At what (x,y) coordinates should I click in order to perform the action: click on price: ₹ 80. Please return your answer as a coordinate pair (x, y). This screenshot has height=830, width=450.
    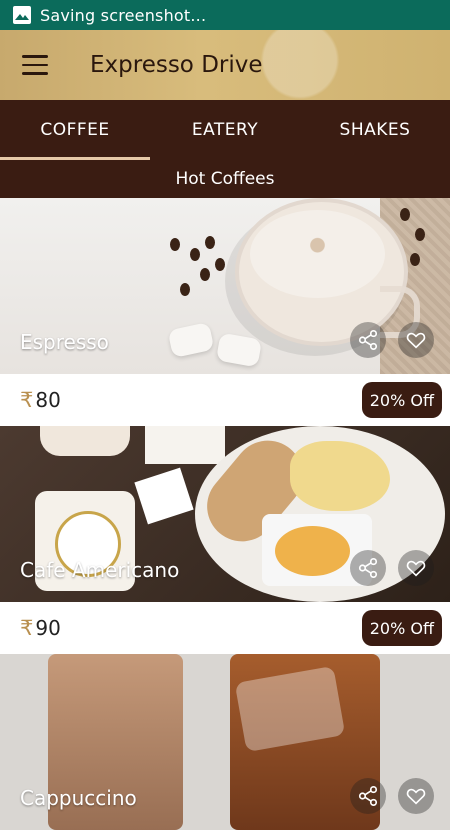
    Looking at the image, I should click on (40, 400).